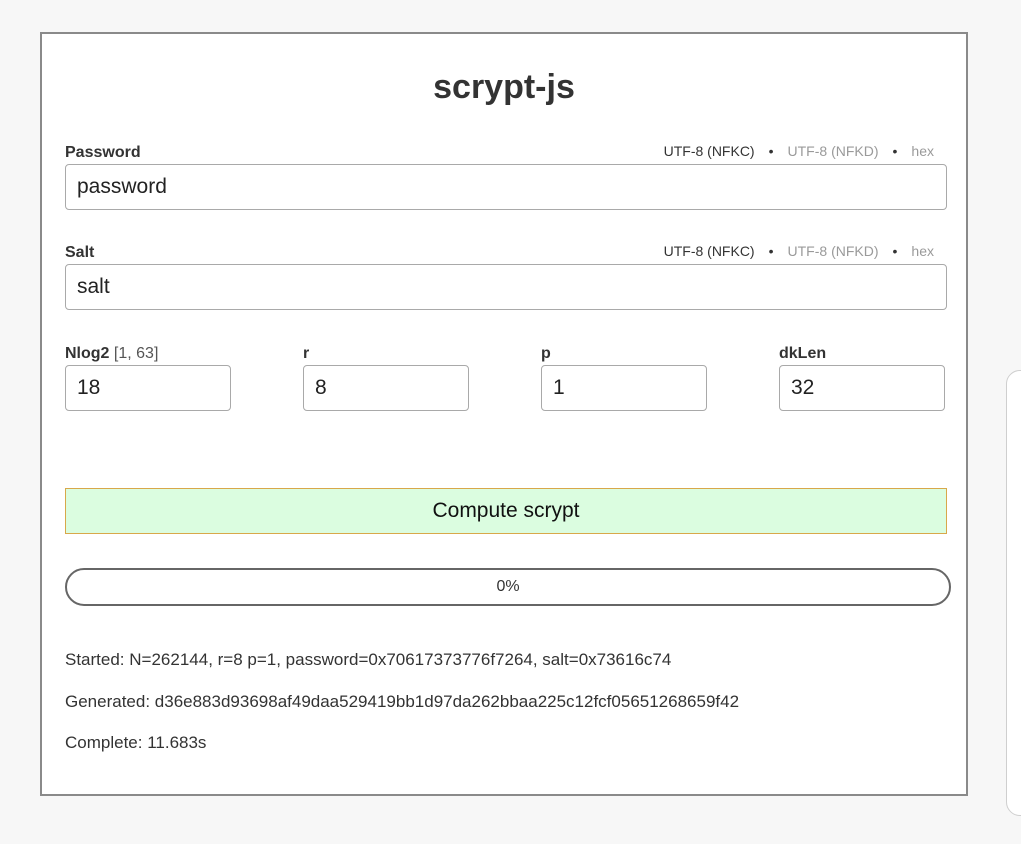  Describe the element at coordinates (506, 187) in the screenshot. I see `password-input` at that location.